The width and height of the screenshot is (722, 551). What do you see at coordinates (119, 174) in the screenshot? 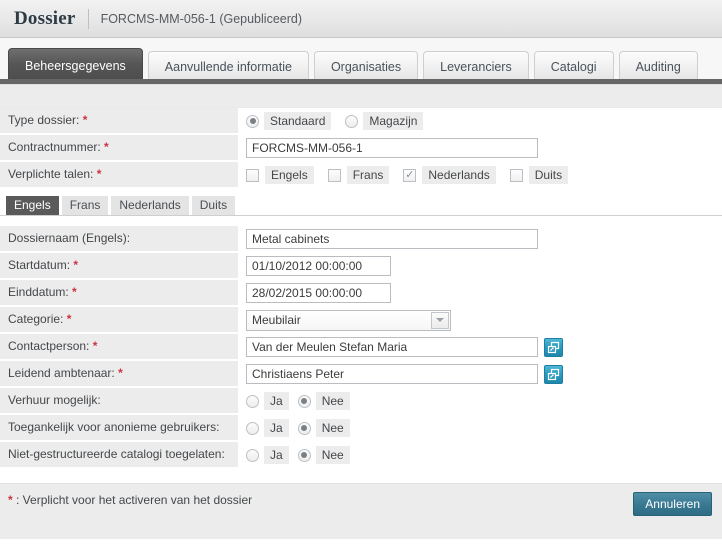
I see `label-verplichte-talen: Verplichte talen: *` at bounding box center [119, 174].